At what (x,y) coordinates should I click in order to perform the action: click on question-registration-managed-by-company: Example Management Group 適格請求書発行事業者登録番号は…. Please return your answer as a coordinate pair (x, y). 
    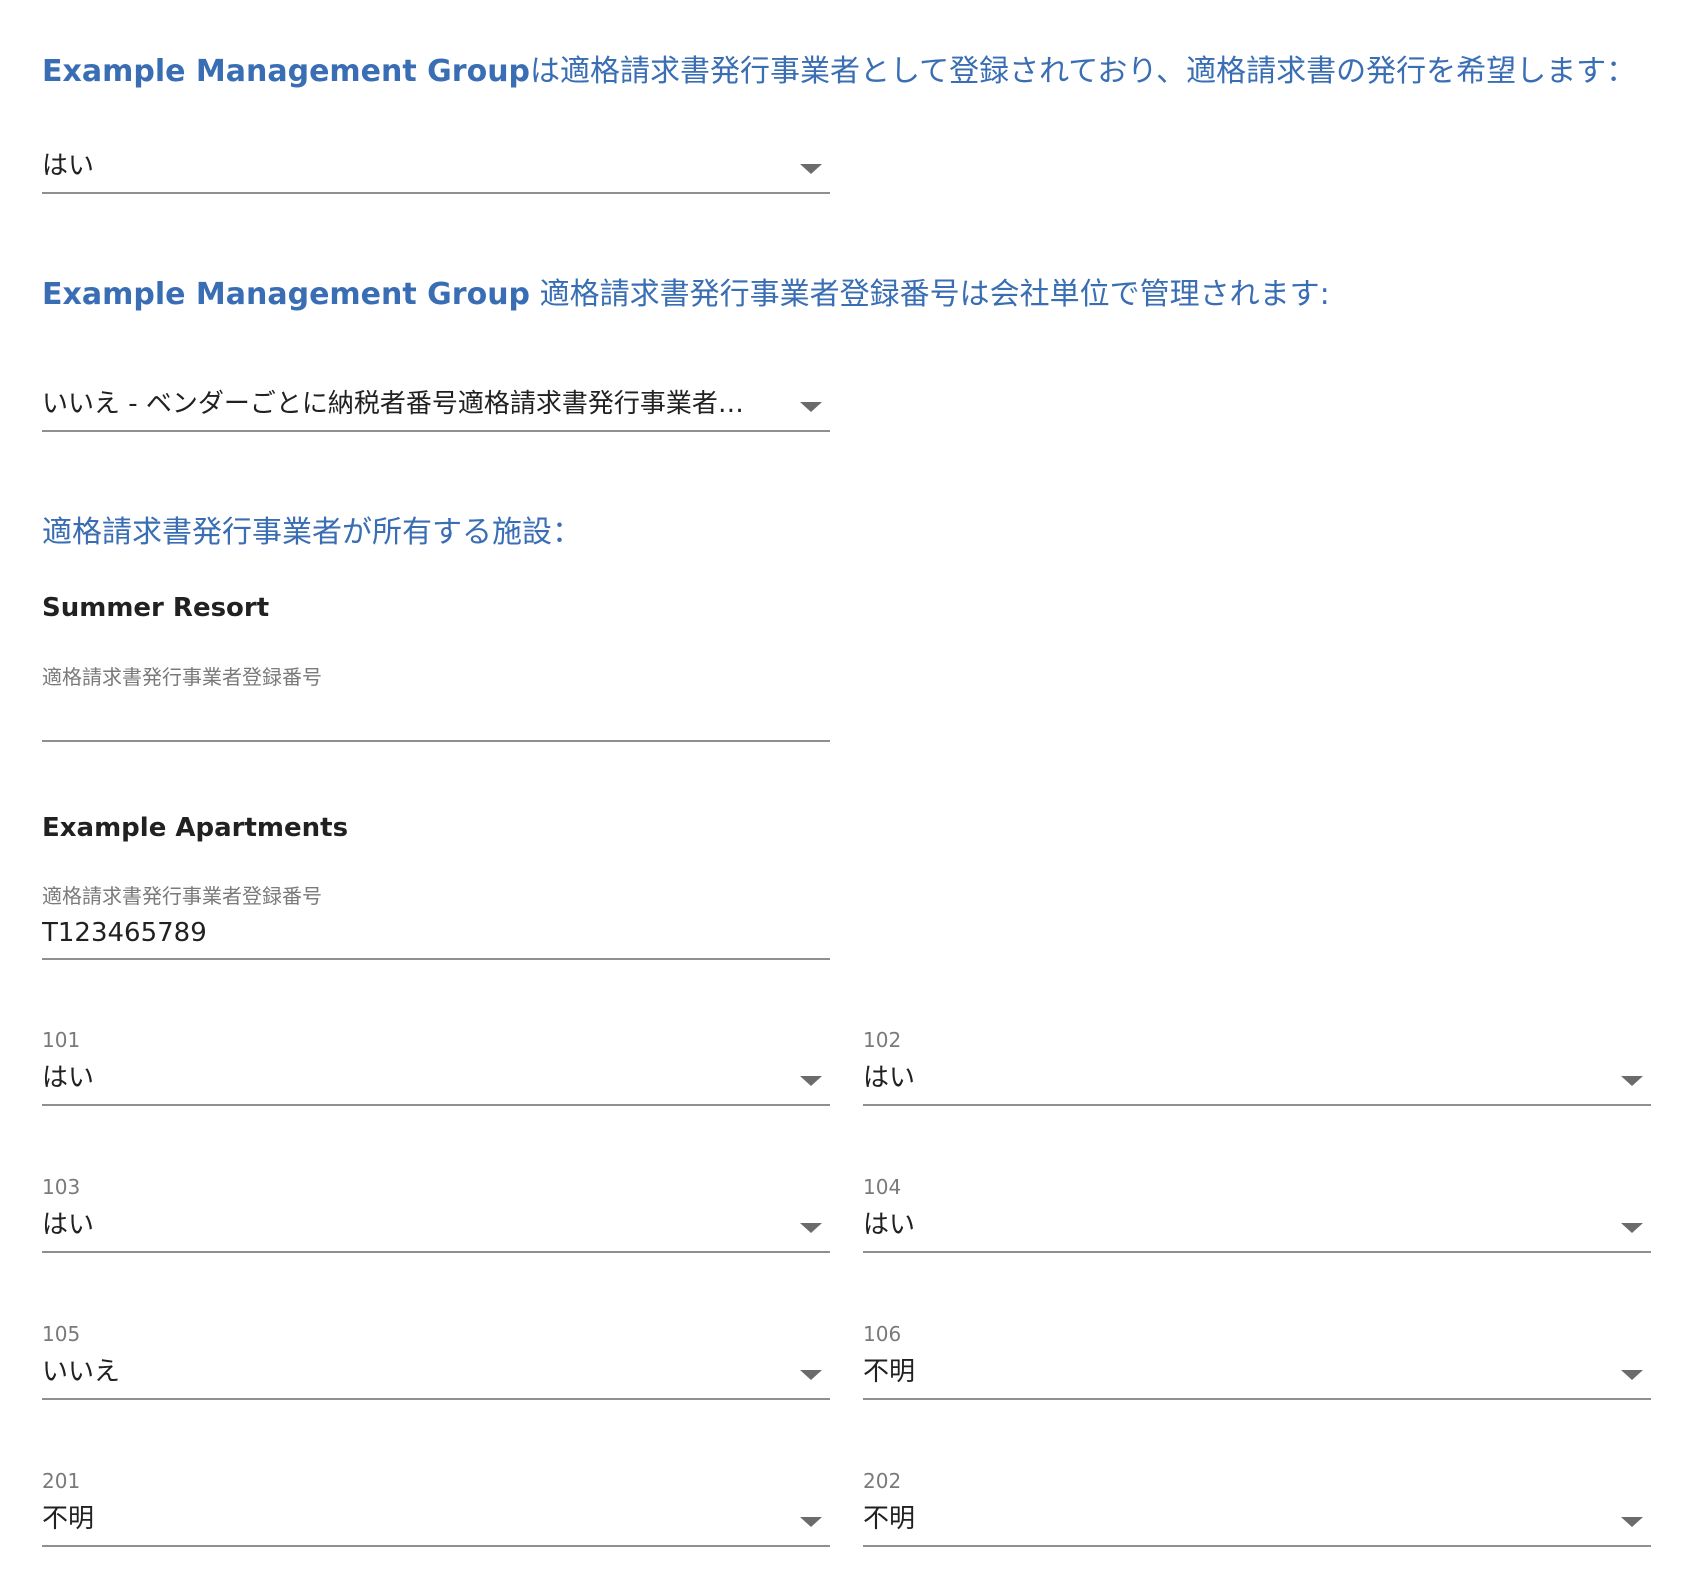
    Looking at the image, I should click on (686, 295).